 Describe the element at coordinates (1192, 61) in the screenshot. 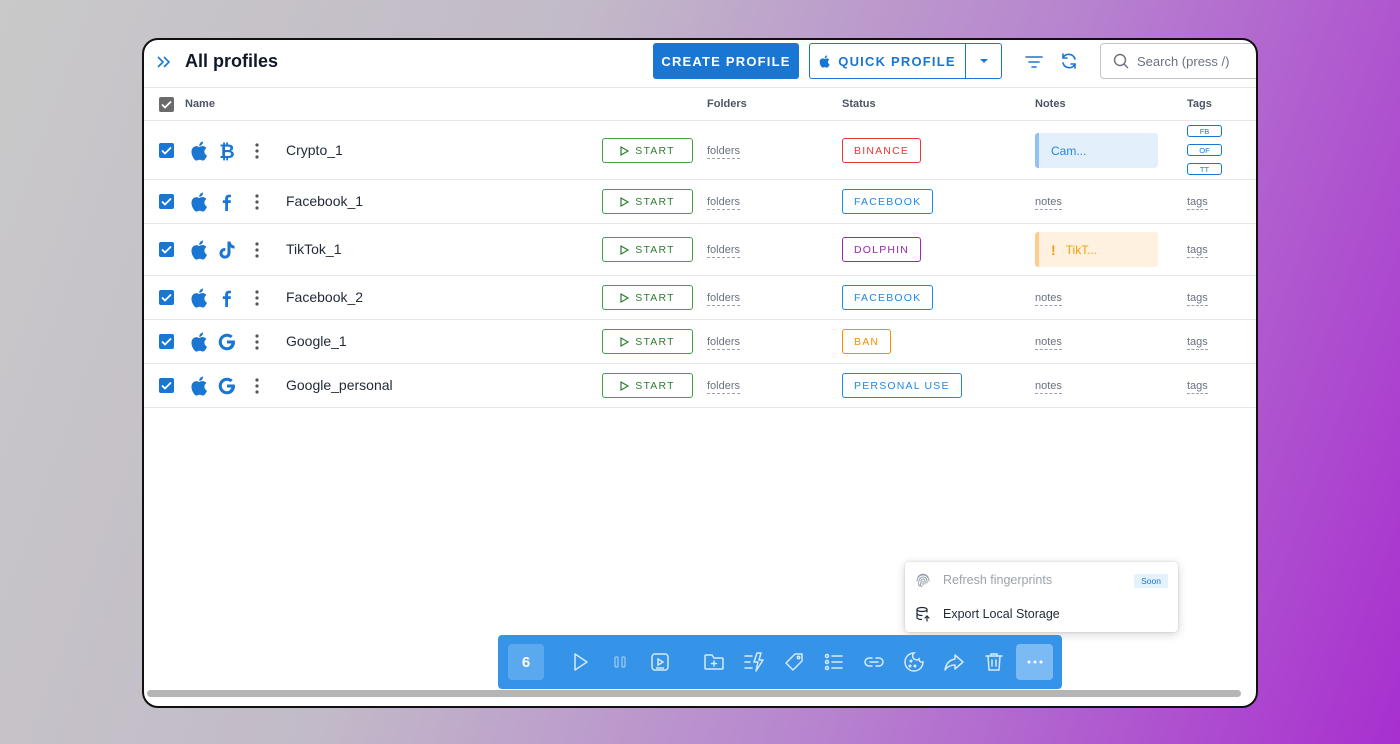

I see `search-input` at that location.